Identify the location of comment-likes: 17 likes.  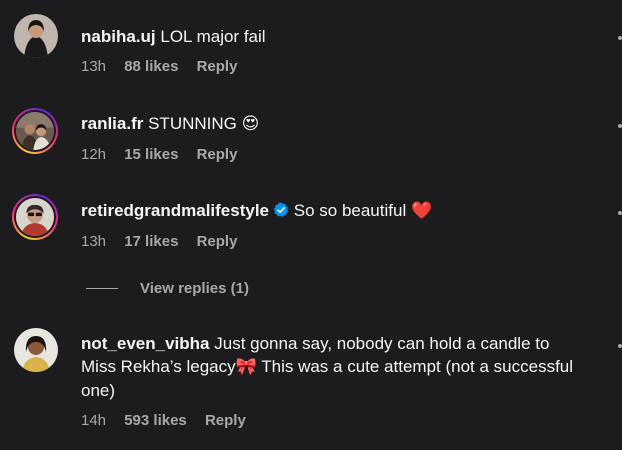
(151, 241).